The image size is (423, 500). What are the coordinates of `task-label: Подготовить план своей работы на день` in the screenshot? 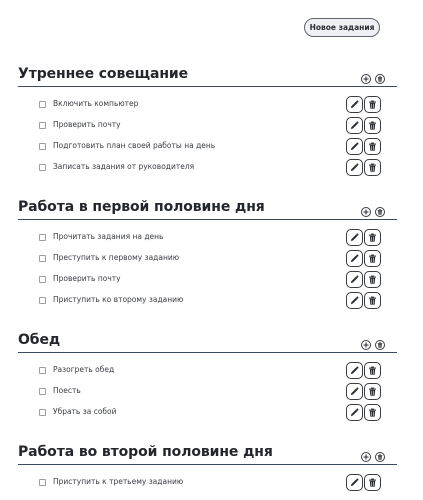 It's located at (134, 145).